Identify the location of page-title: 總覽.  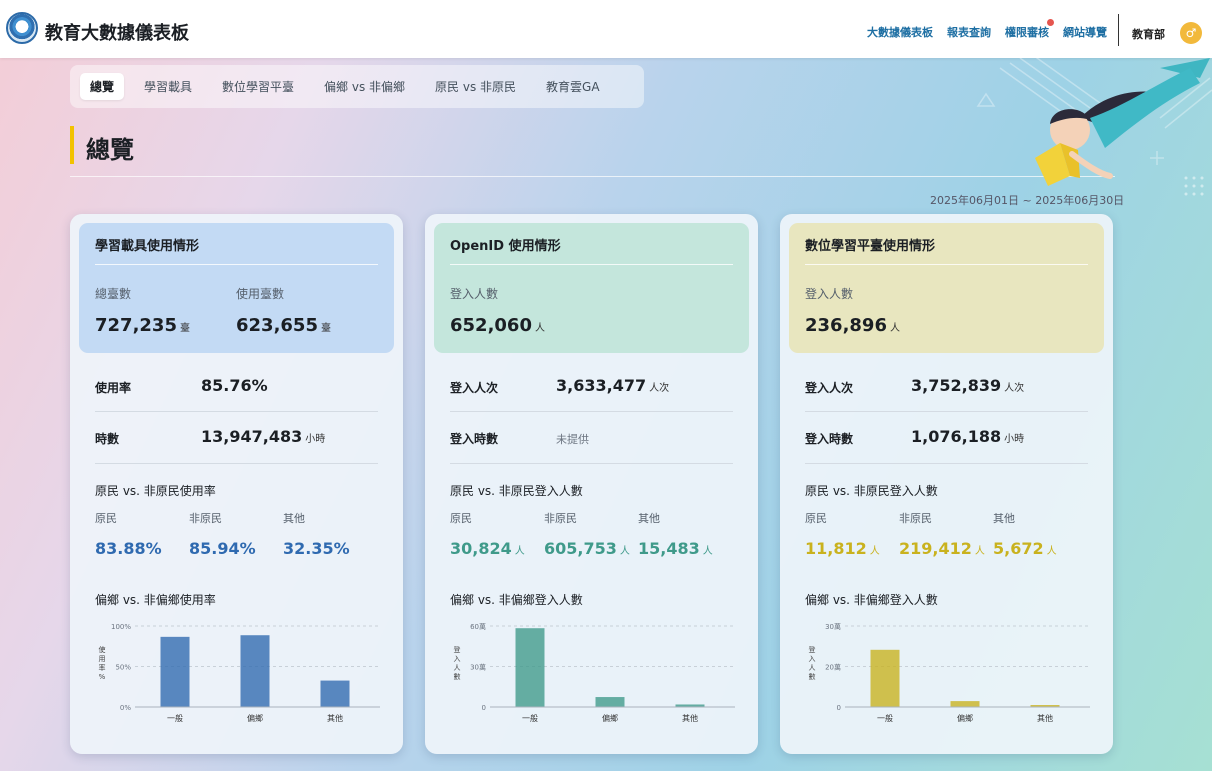
(110, 150).